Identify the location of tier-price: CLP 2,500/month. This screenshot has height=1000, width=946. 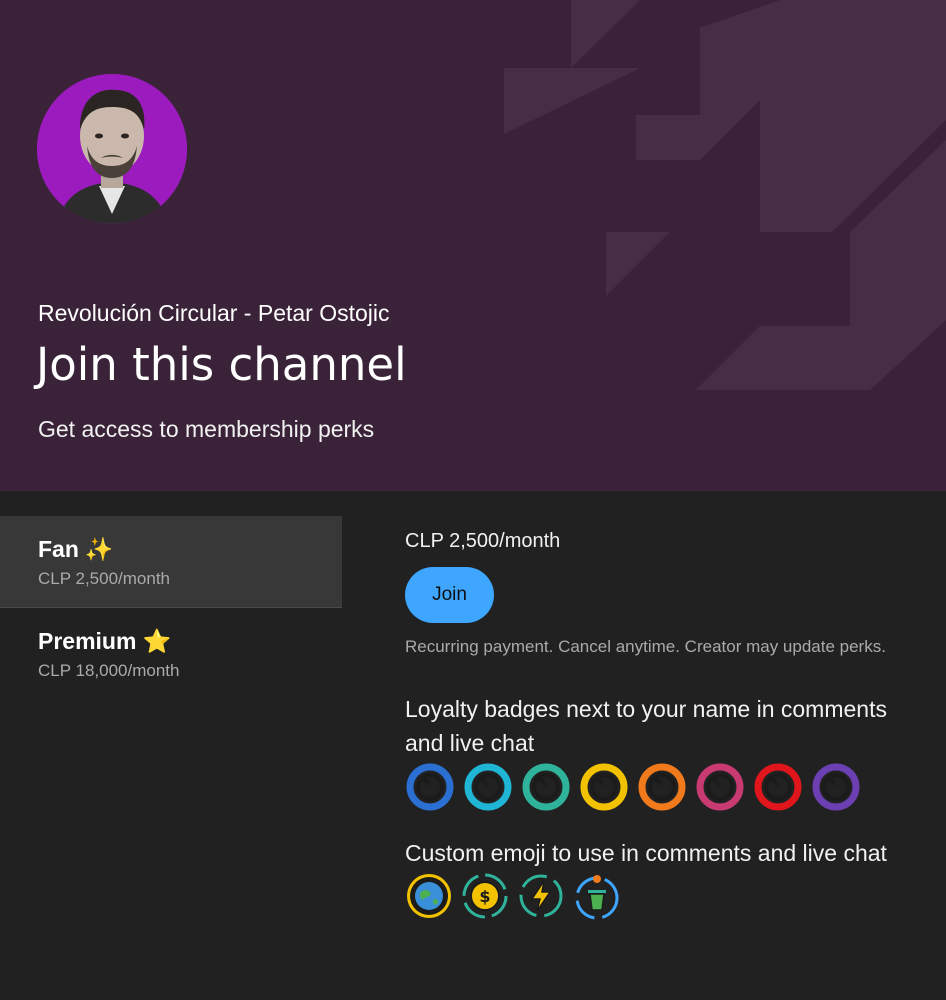
(104, 578).